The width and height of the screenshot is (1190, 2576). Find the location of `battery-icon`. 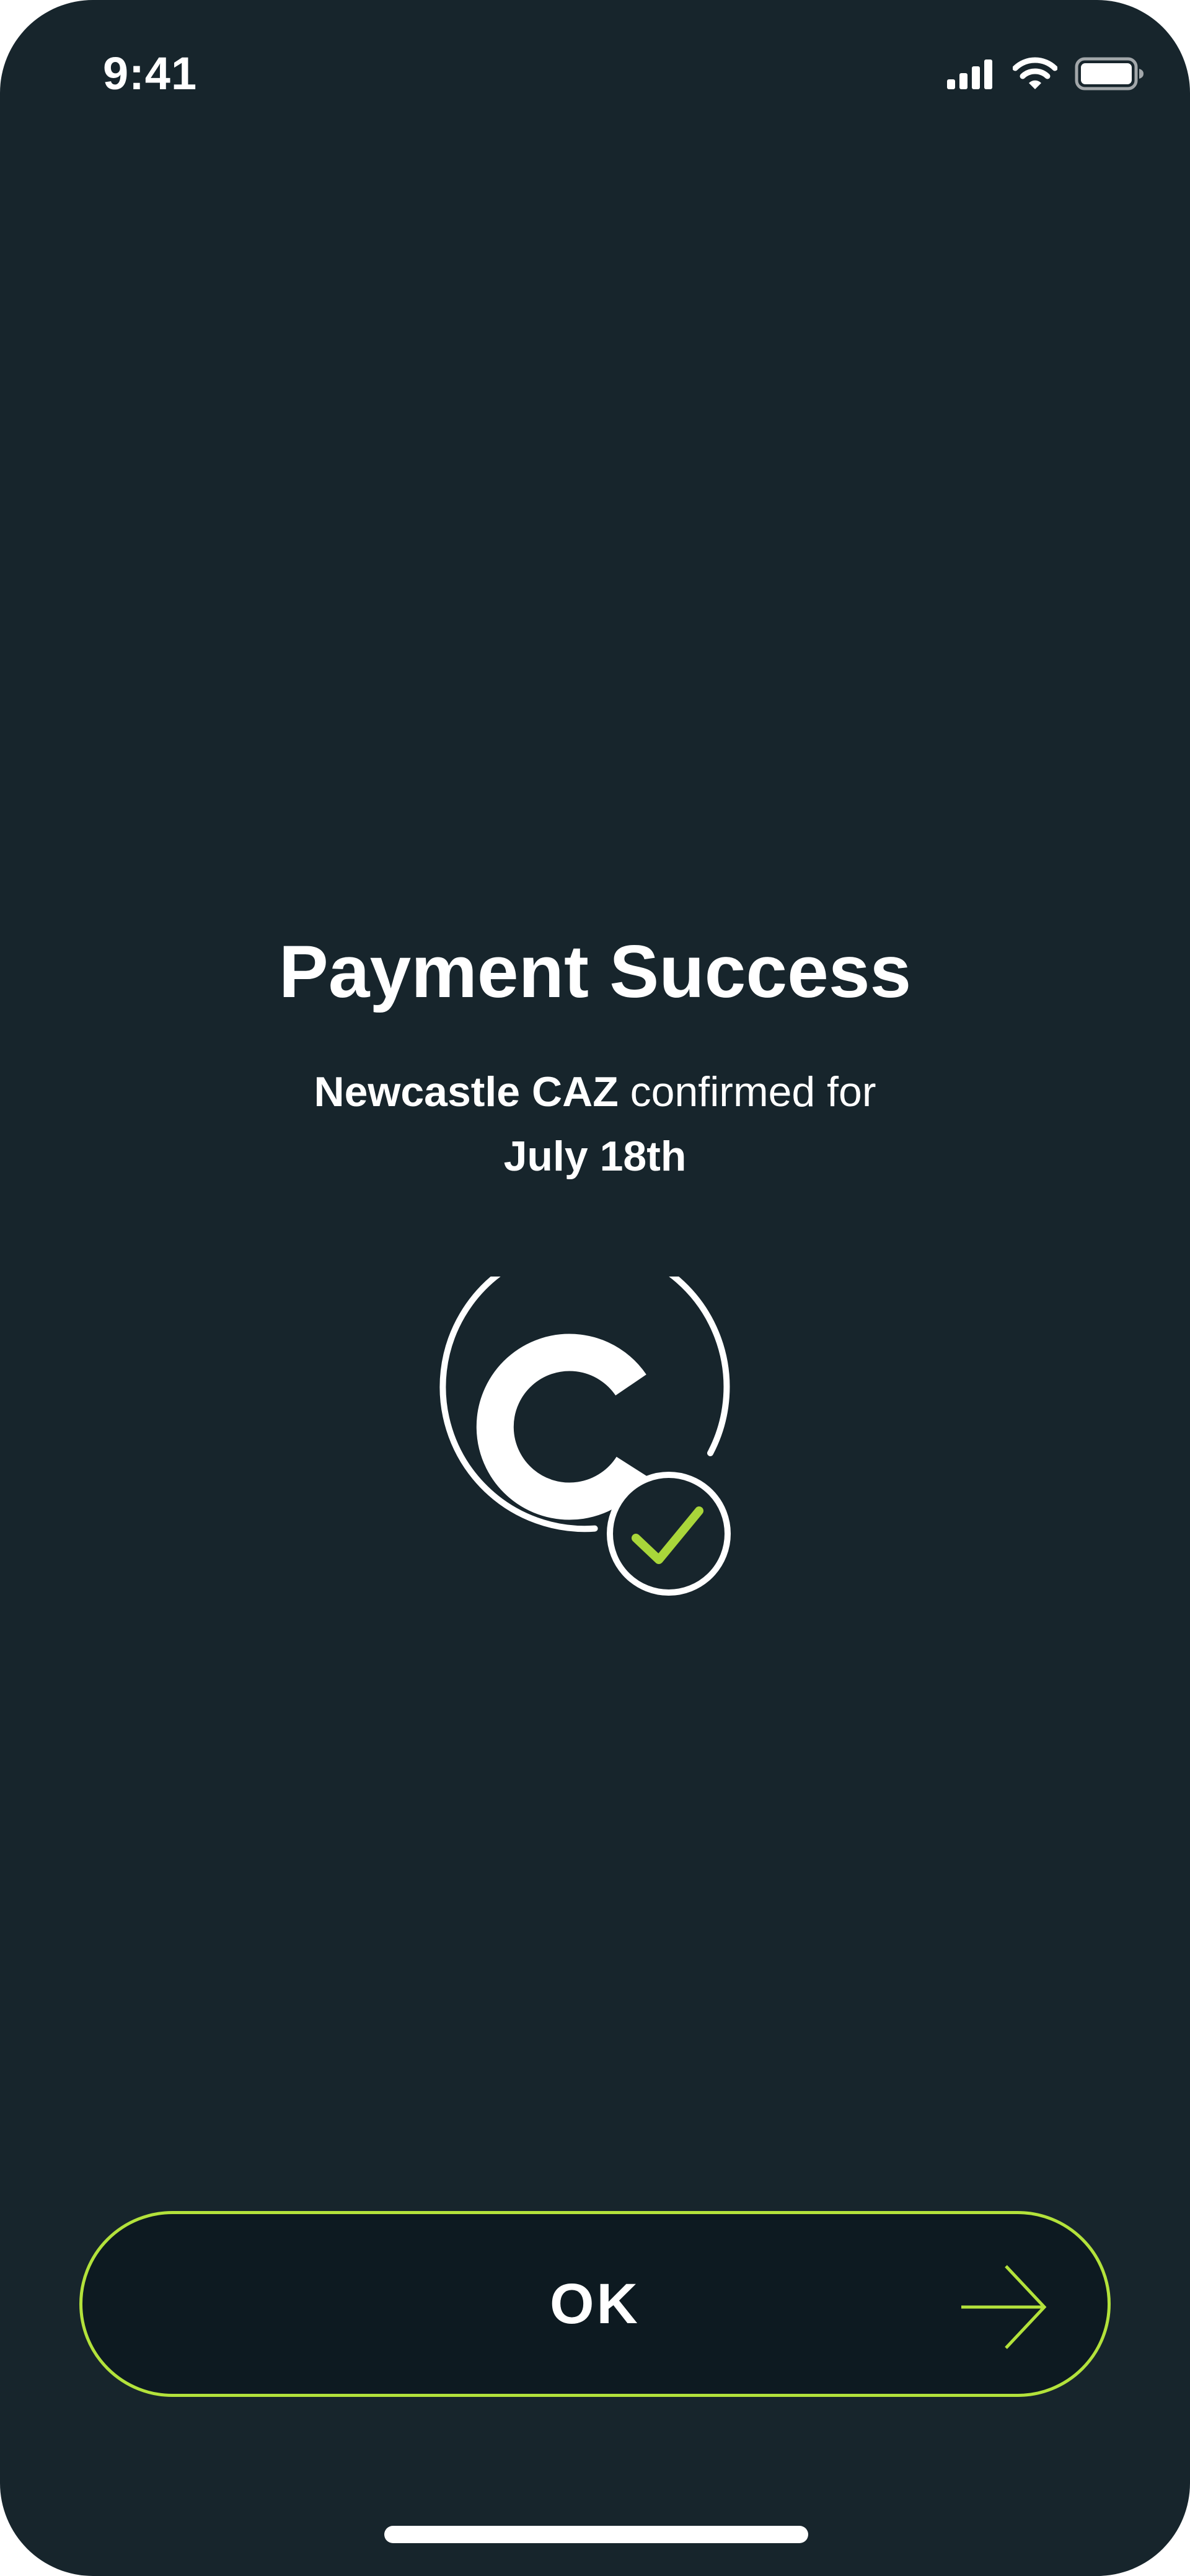

battery-icon is located at coordinates (1109, 73).